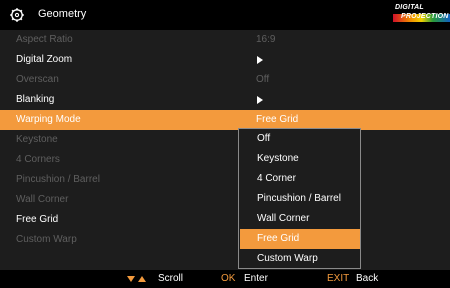 The image size is (450, 288). Describe the element at coordinates (35, 99) in the screenshot. I see `menu-row-label: Blanking` at that location.